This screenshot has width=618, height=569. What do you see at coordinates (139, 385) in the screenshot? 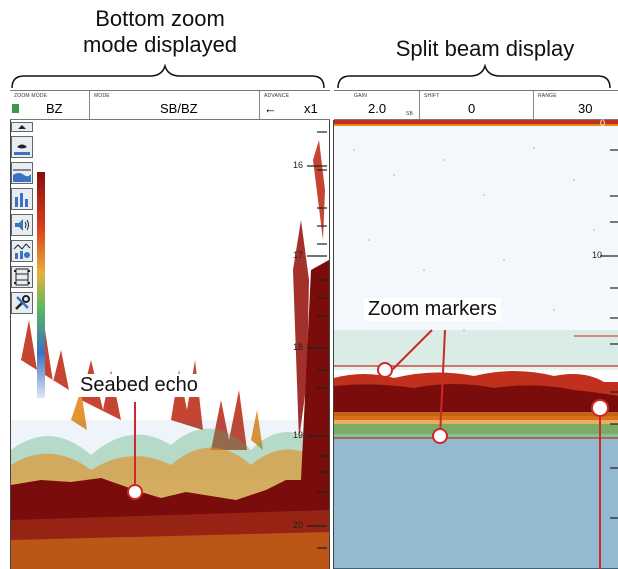
I see `seabed-echo-callout: Seabed echo` at bounding box center [139, 385].